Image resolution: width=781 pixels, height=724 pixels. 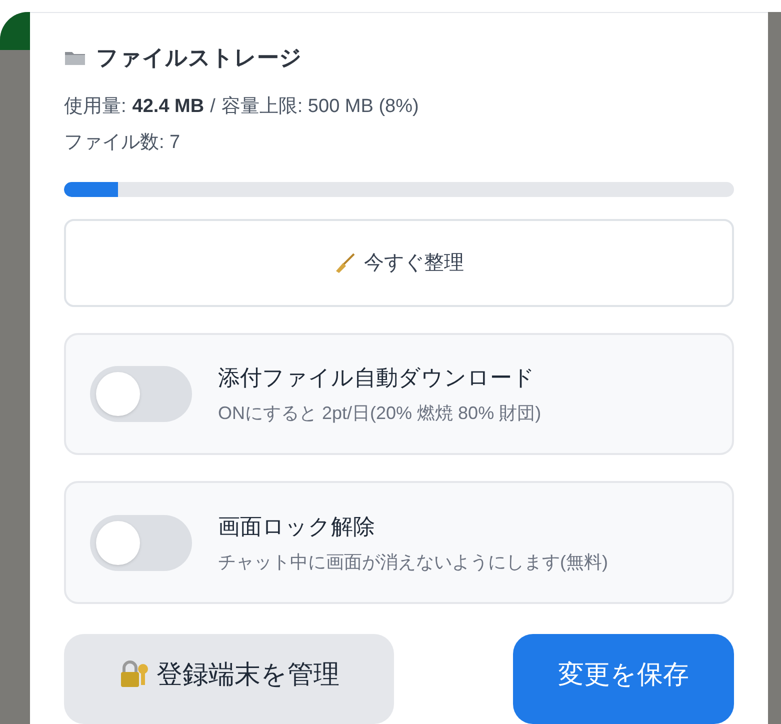 I want to click on capacity-limit-text: 容量上限: 500 MB (8%), so click(x=320, y=106).